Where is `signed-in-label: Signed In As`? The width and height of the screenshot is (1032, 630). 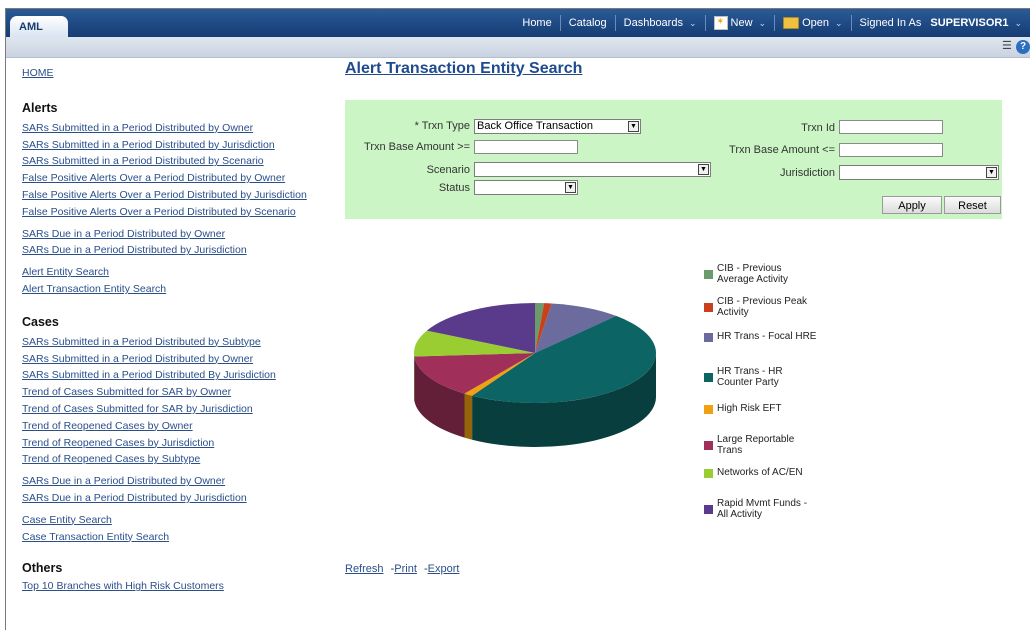
signed-in-label: Signed In As is located at coordinates (891, 23).